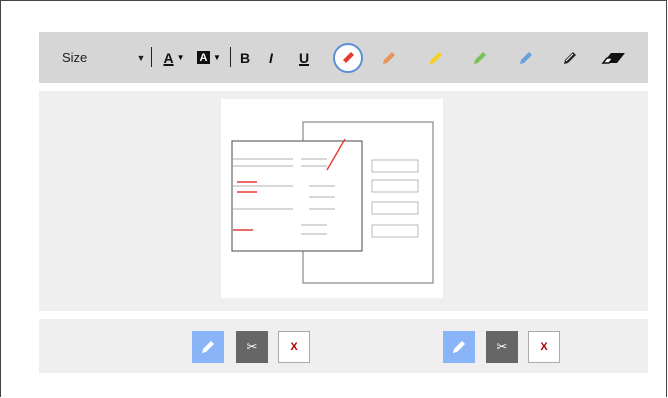 The width and height of the screenshot is (668, 398). I want to click on green-pen-icon, so click(480, 57).